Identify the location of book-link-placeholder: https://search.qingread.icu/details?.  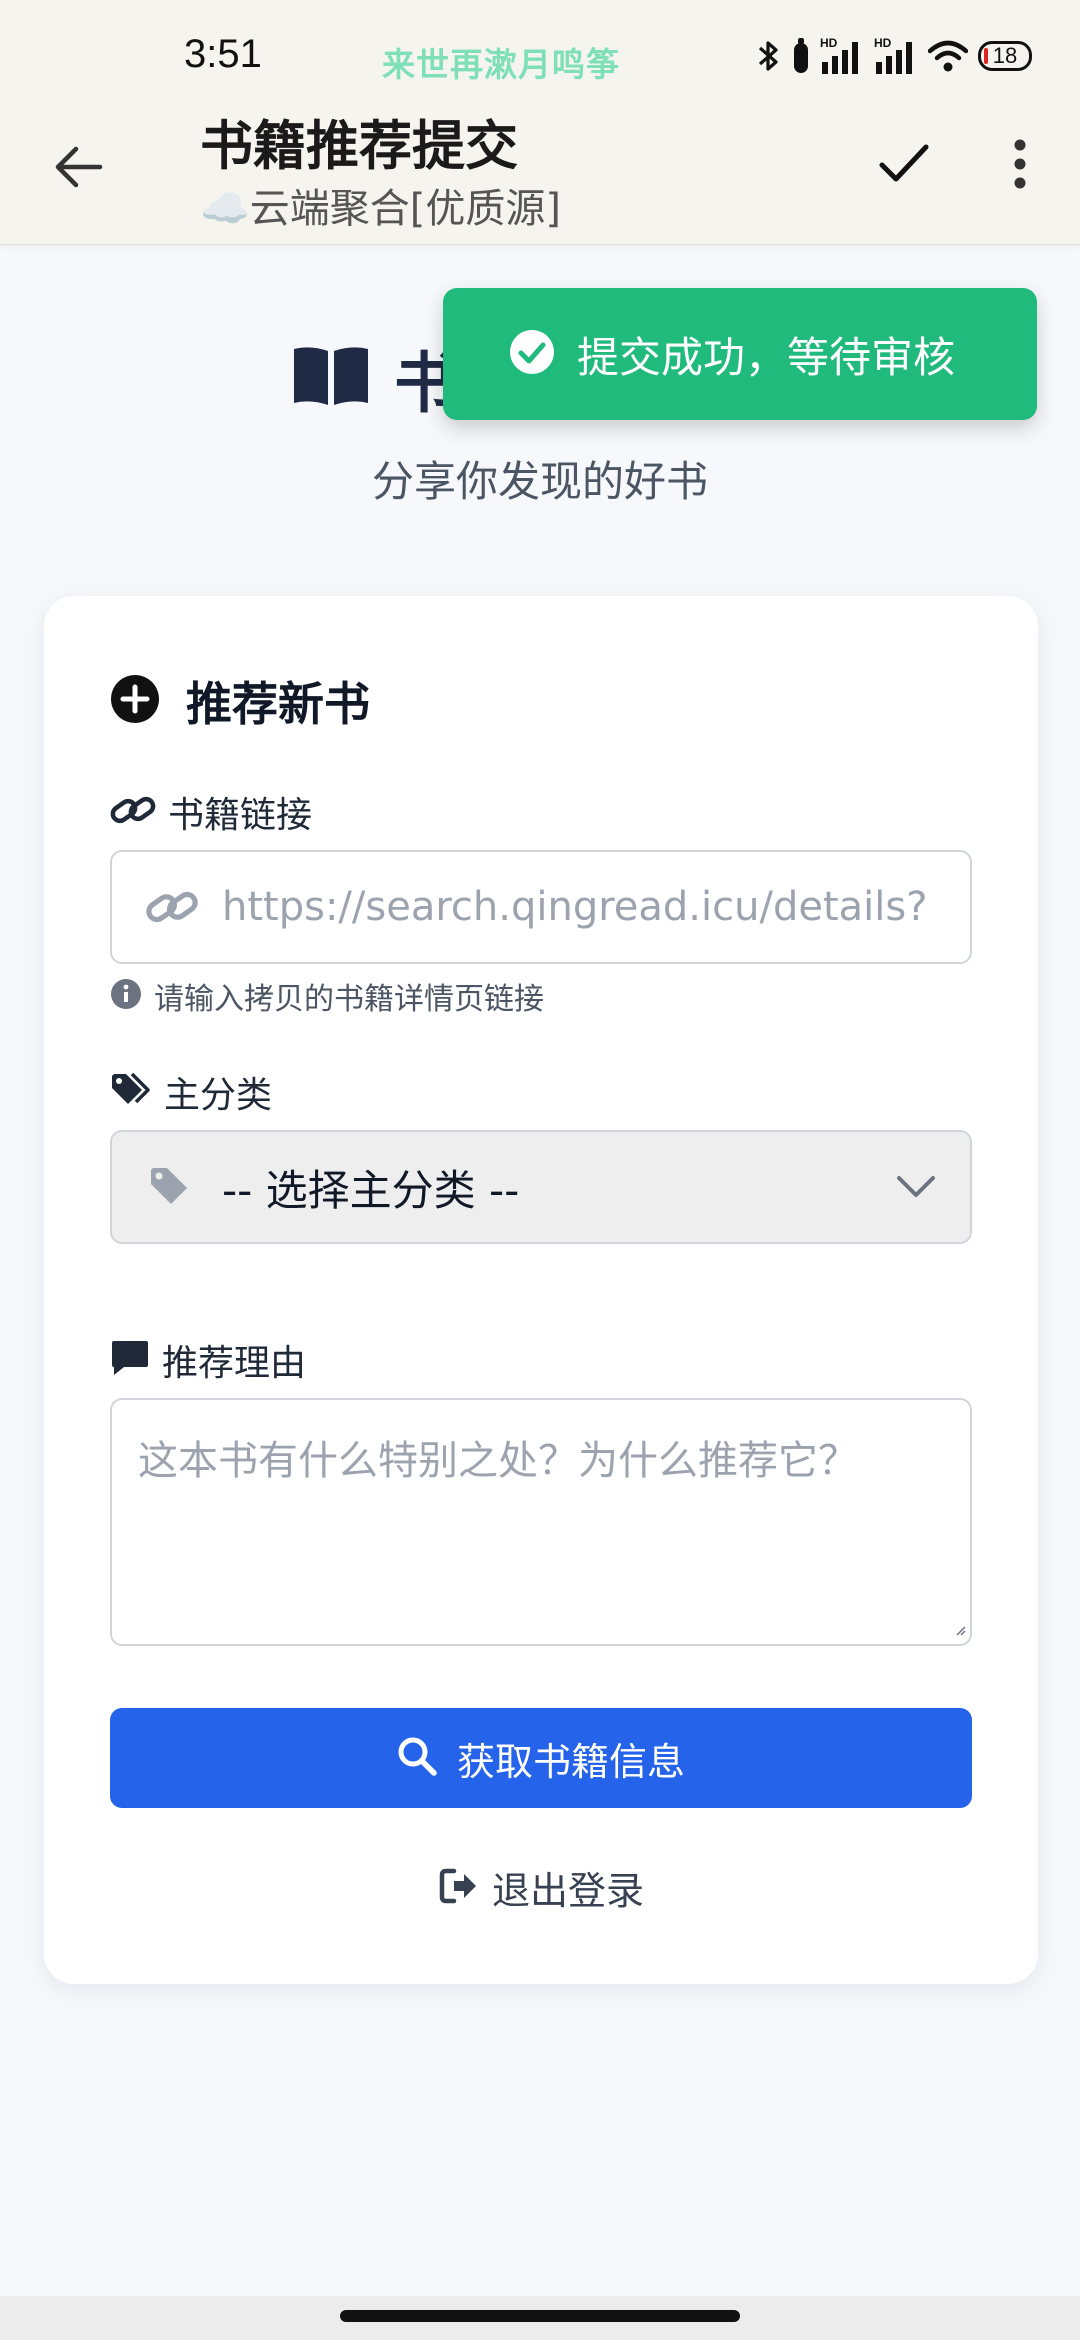
(575, 907).